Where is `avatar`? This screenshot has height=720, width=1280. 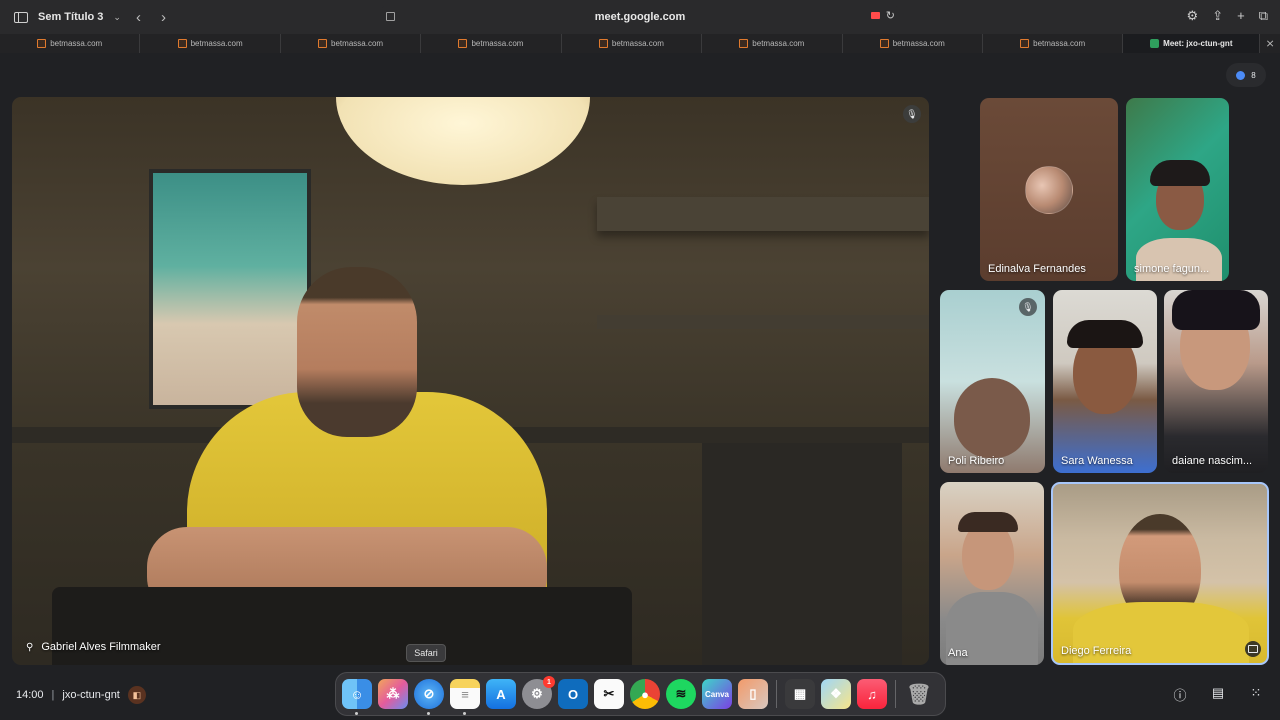 avatar is located at coordinates (1049, 190).